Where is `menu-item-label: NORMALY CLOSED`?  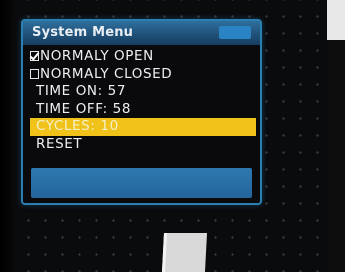 menu-item-label: NORMALY CLOSED is located at coordinates (106, 73).